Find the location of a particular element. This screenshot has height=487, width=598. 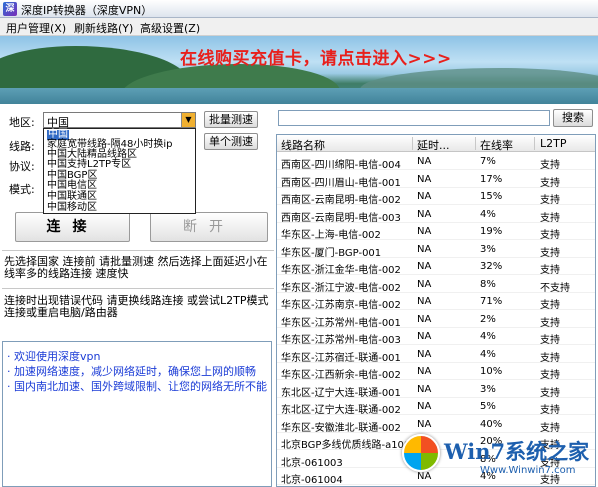

connect-button: 连接 is located at coordinates (72, 227).